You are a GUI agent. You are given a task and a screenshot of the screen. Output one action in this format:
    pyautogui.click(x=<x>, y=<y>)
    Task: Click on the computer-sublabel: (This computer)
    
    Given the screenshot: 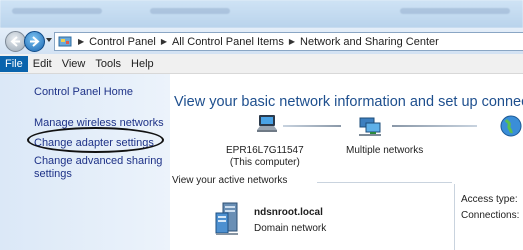 What is the action you would take?
    pyautogui.click(x=264, y=162)
    